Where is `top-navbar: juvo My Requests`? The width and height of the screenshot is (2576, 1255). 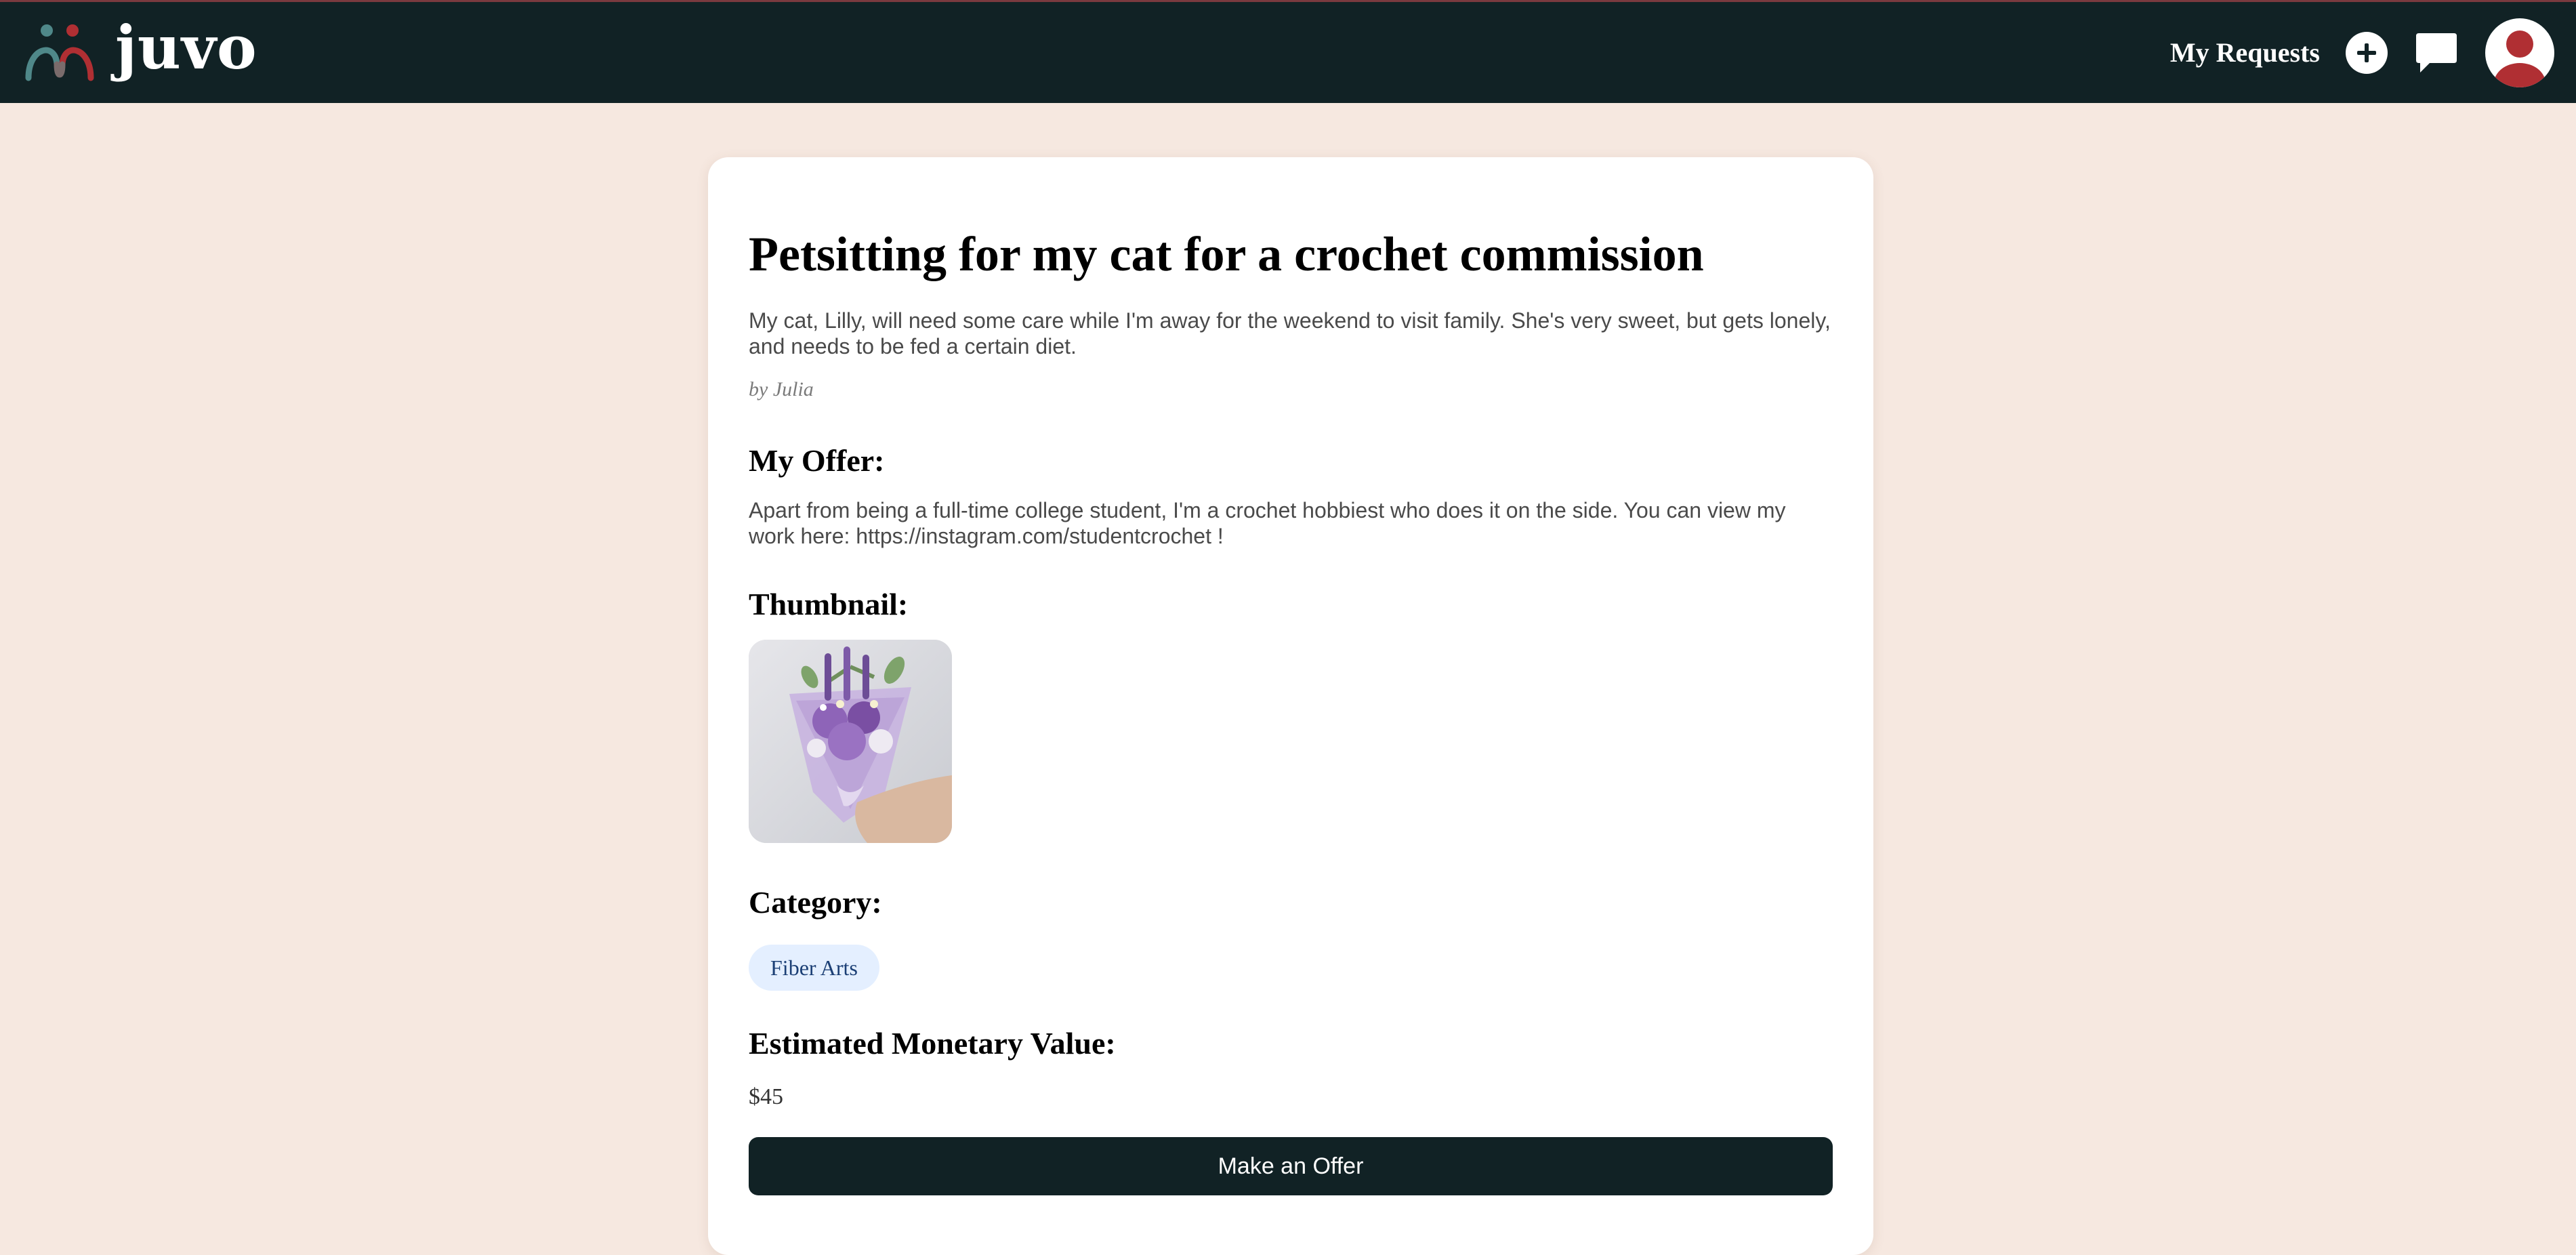
top-navbar: juvo My Requests is located at coordinates (1288, 51).